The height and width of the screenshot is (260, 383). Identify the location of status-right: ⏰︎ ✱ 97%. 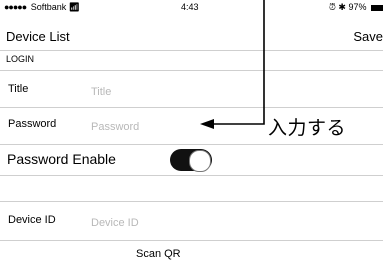
(356, 7).